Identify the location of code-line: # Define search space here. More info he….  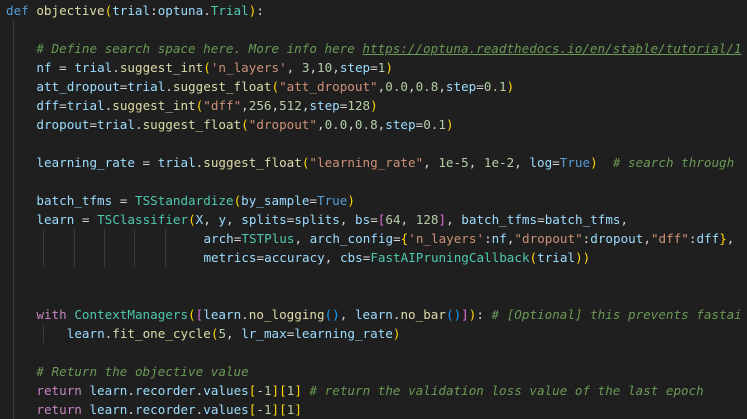
(374, 48).